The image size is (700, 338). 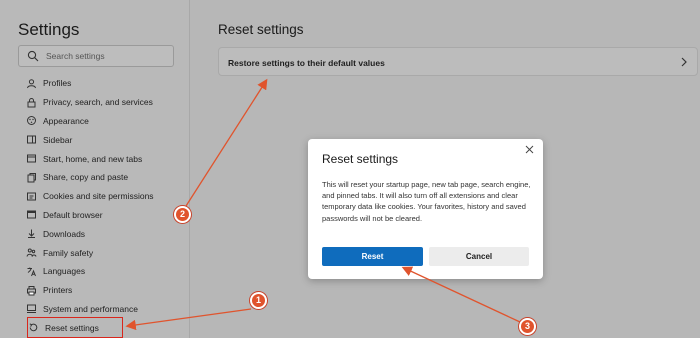 I want to click on sidebar-item-sidebar: Sidebar, so click(x=106, y=139).